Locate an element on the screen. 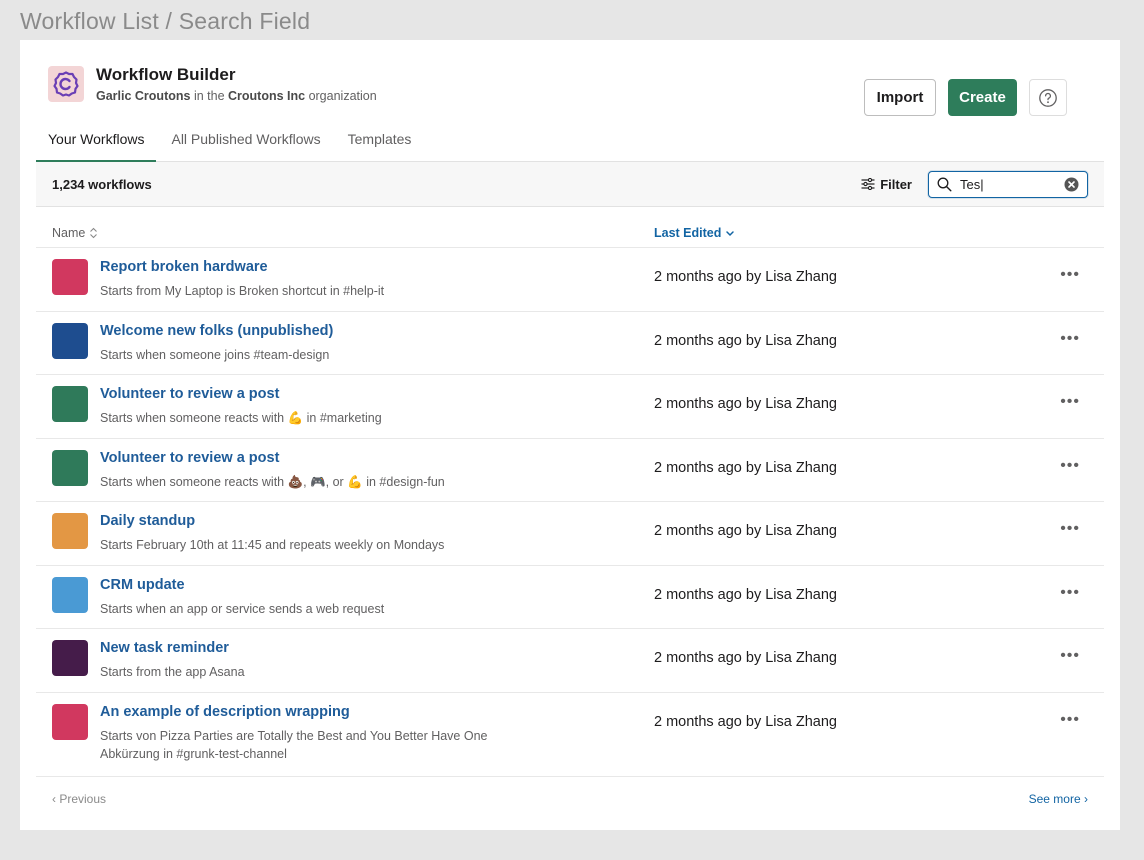 The height and width of the screenshot is (860, 1144). see-more-button: See more › is located at coordinates (1058, 799).